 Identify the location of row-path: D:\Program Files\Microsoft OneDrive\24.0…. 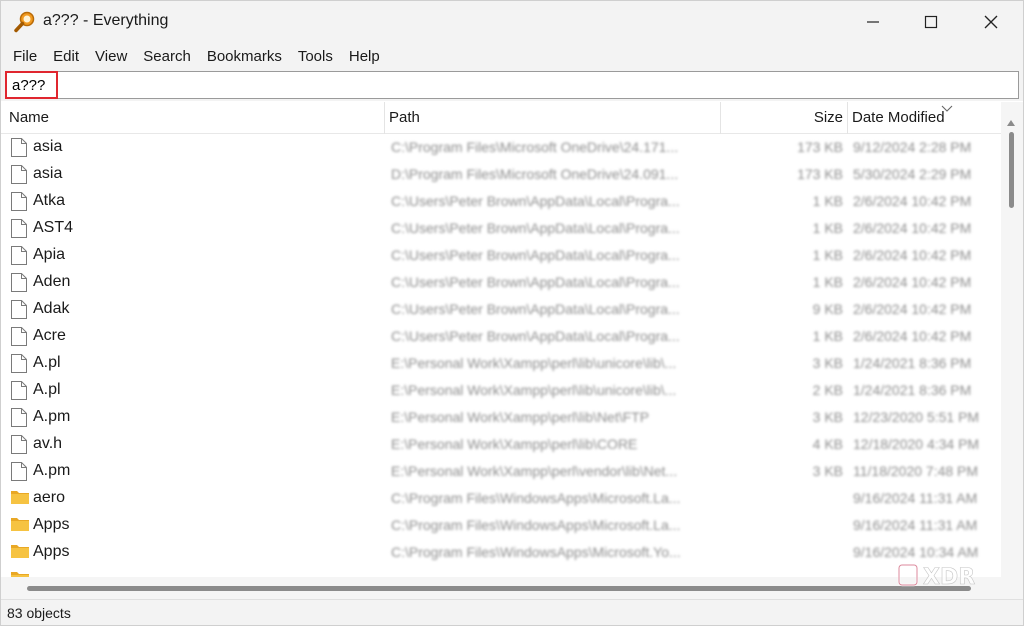
(535, 174).